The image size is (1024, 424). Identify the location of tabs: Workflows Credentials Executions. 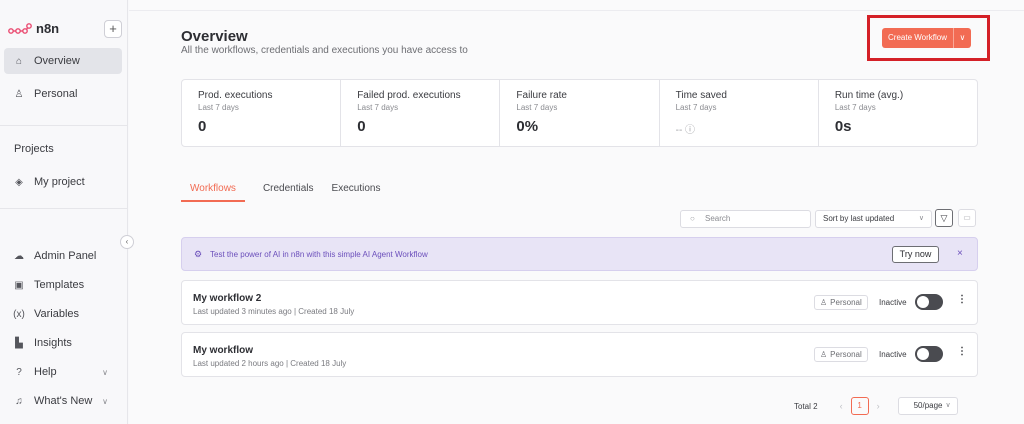
(280, 192).